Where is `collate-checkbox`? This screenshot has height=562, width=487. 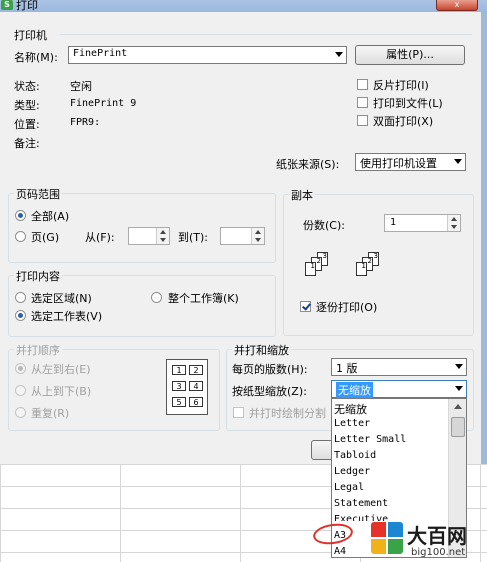 collate-checkbox is located at coordinates (305, 306).